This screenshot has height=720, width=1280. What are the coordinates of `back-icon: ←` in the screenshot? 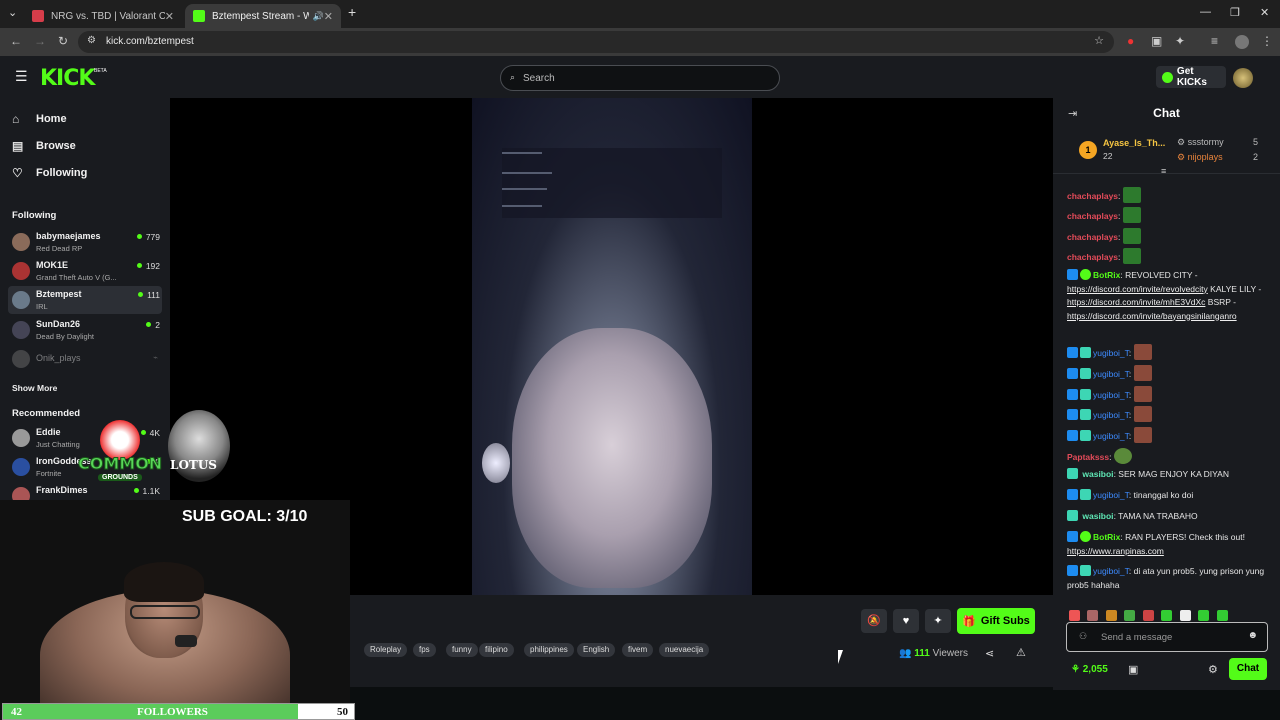 It's located at (16, 41).